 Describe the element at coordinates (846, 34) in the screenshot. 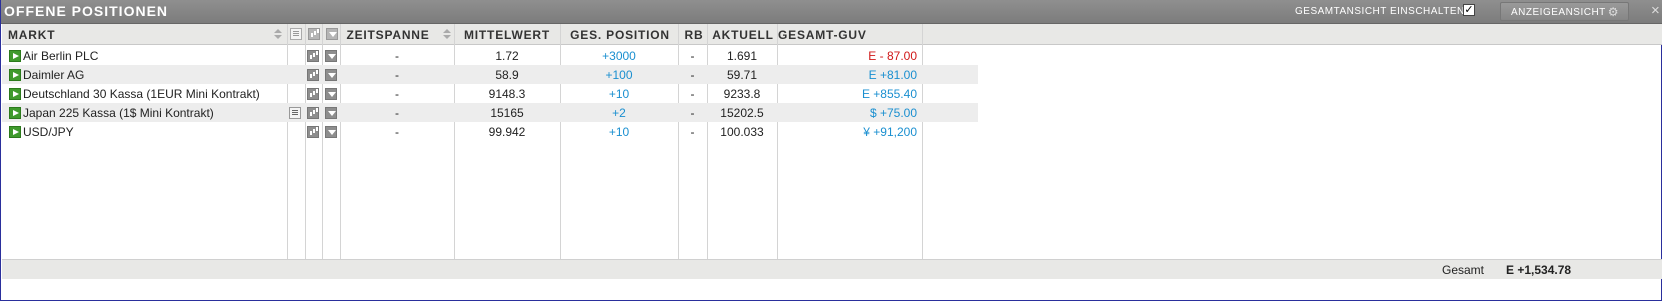

I see `header-guv: GESAMT-GUV` at that location.